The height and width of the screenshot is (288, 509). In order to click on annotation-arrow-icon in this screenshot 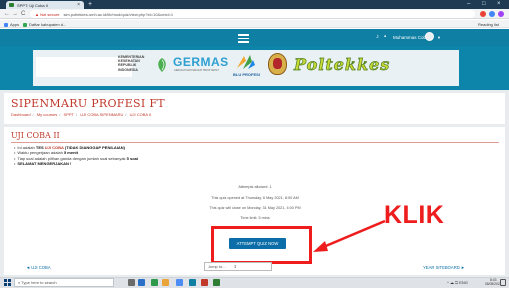, I will do `click(349, 235)`.